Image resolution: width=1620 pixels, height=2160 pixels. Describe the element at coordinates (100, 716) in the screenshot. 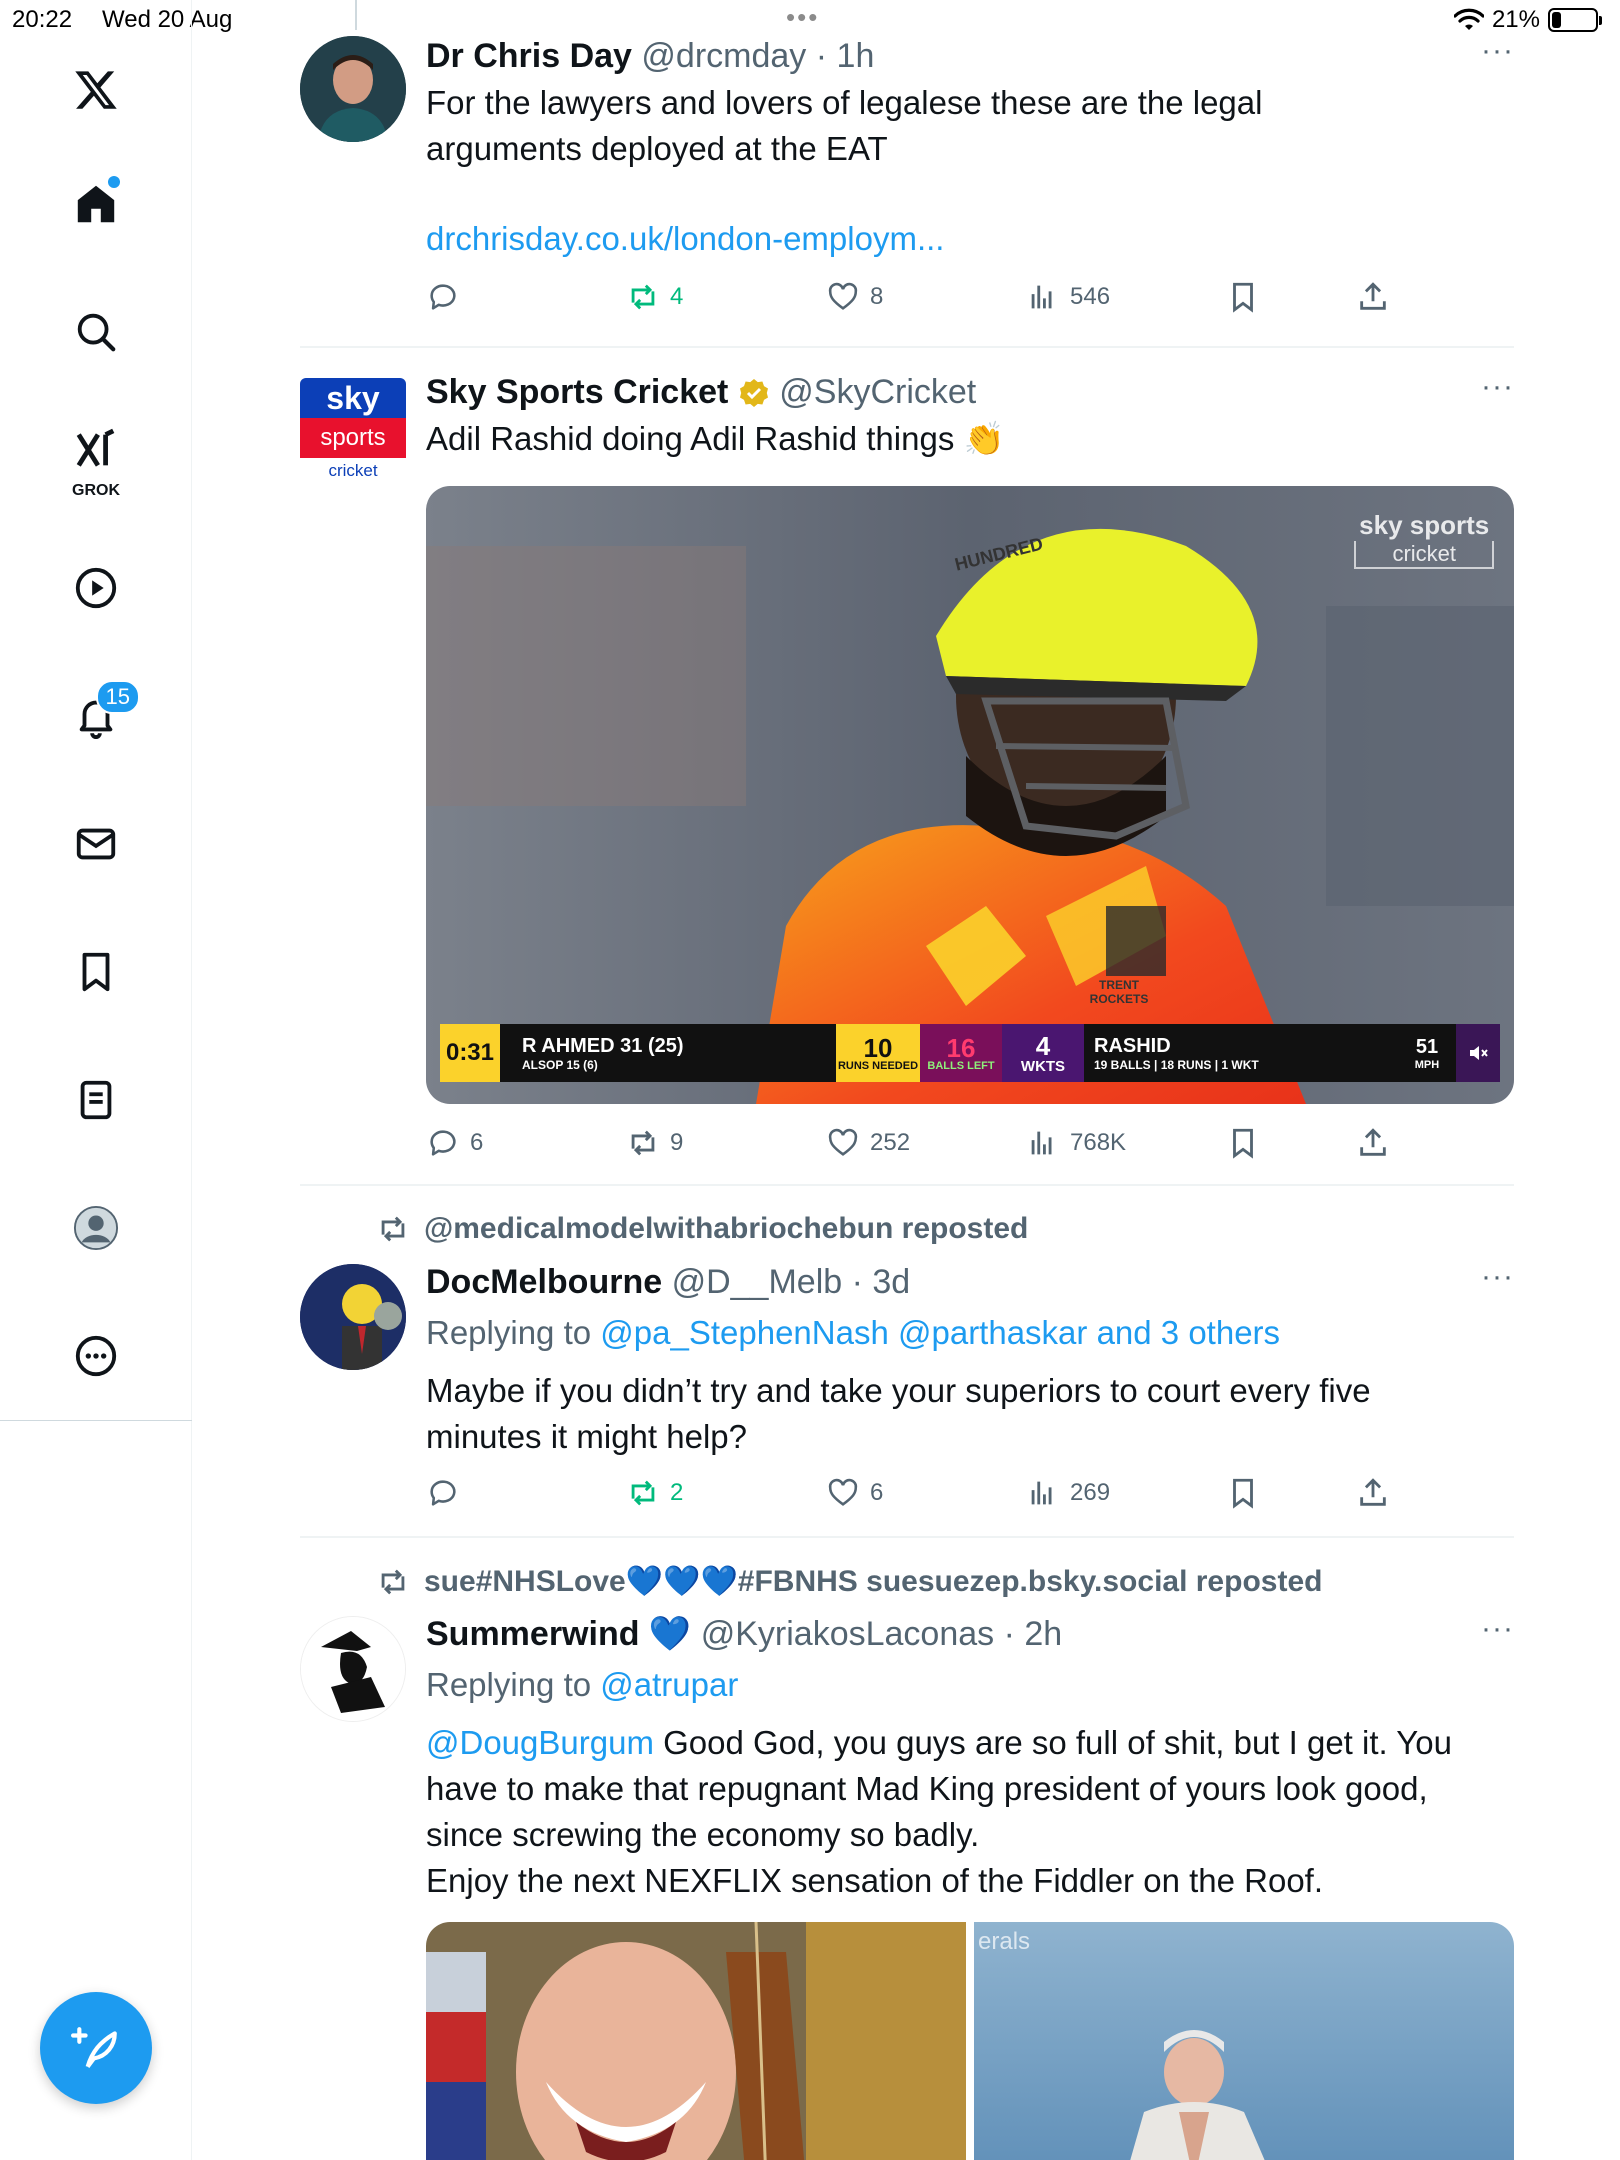

I see `nav-notifications: 15` at that location.